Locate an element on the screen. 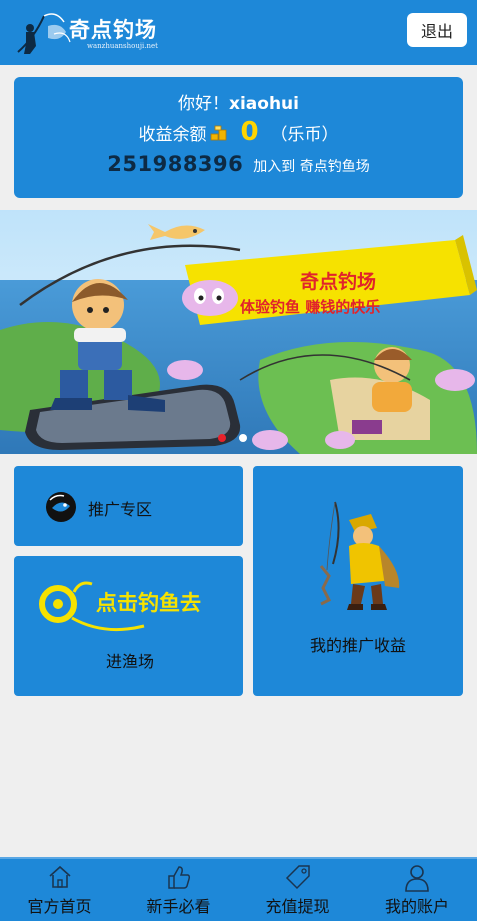 This screenshot has width=477, height=921. logo-title: 奇点钓场 is located at coordinates (113, 30).